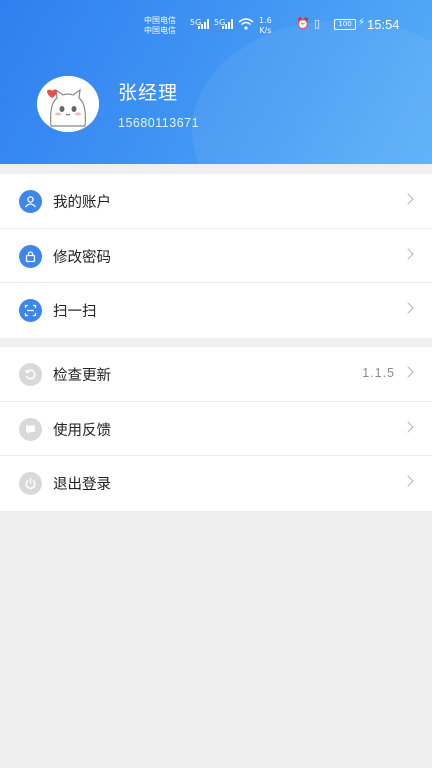  I want to click on menu-item-feedback: 使用反馈, so click(216, 429).